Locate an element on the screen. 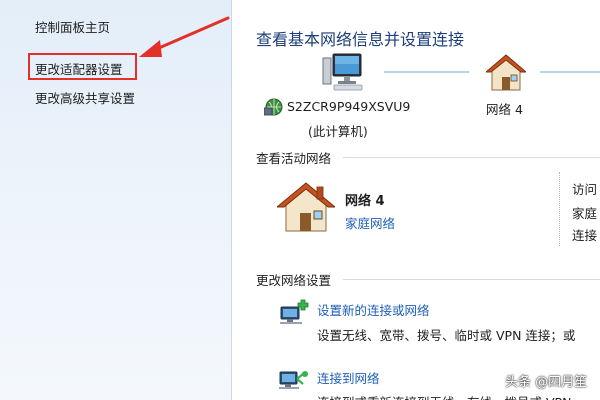 The height and width of the screenshot is (400, 600). connect-to-network-link: 连接到网络 is located at coordinates (348, 377).